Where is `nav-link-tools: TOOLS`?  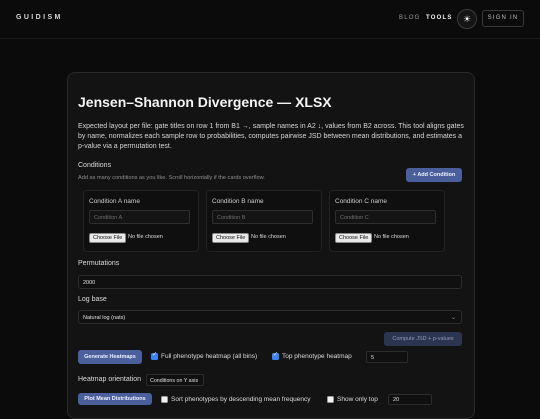 nav-link-tools: TOOLS is located at coordinates (439, 18).